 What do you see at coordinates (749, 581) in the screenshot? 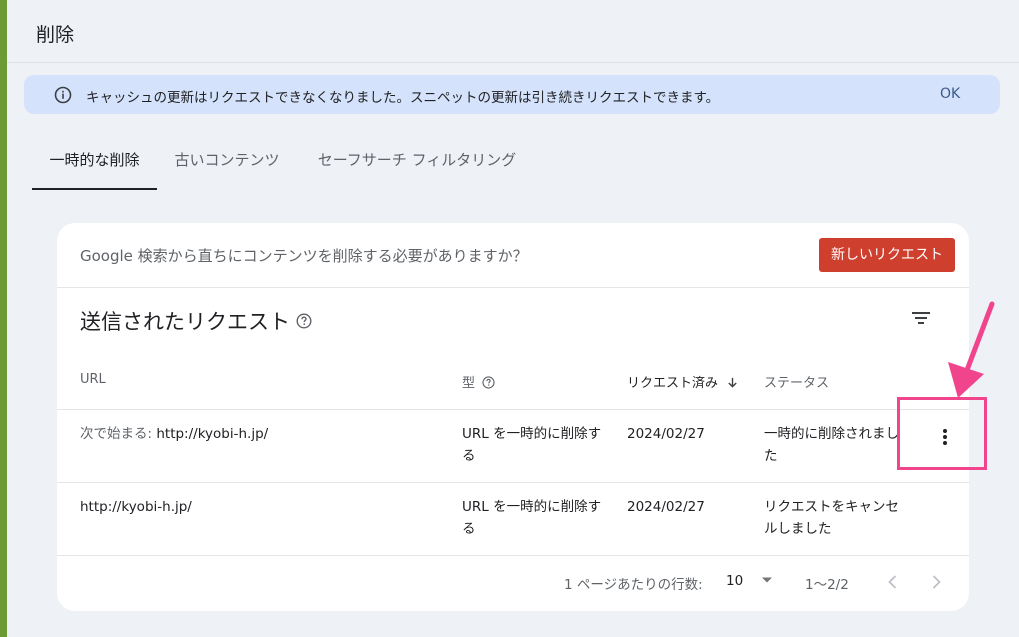
I see `rows-per-page-select: 10` at bounding box center [749, 581].